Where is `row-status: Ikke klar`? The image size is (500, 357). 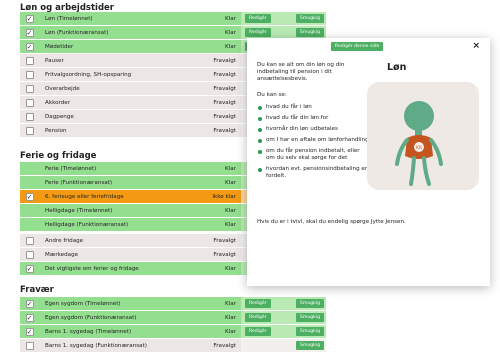
row-status: Ikke klar is located at coordinates (222, 196).